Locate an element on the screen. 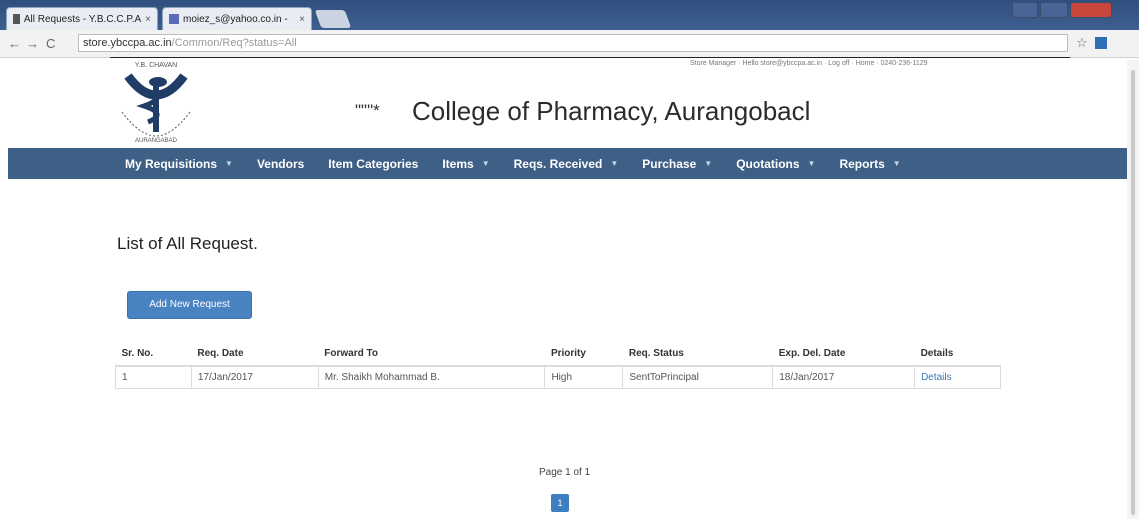  nav-item-item-categories: Item Categories is located at coordinates (373, 164).